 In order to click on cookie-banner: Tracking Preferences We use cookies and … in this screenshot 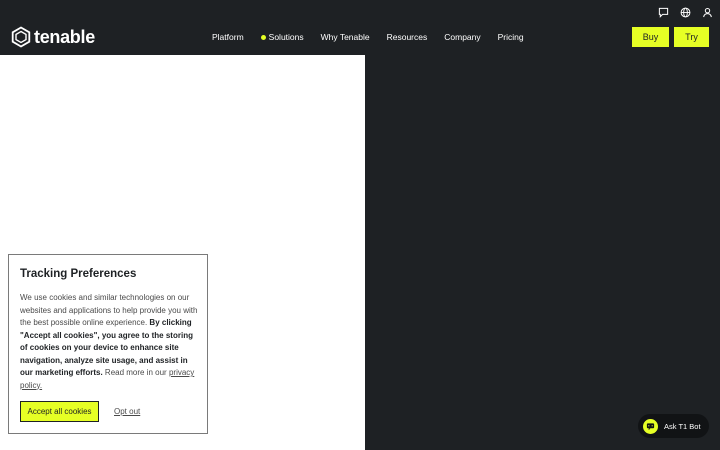, I will do `click(108, 344)`.